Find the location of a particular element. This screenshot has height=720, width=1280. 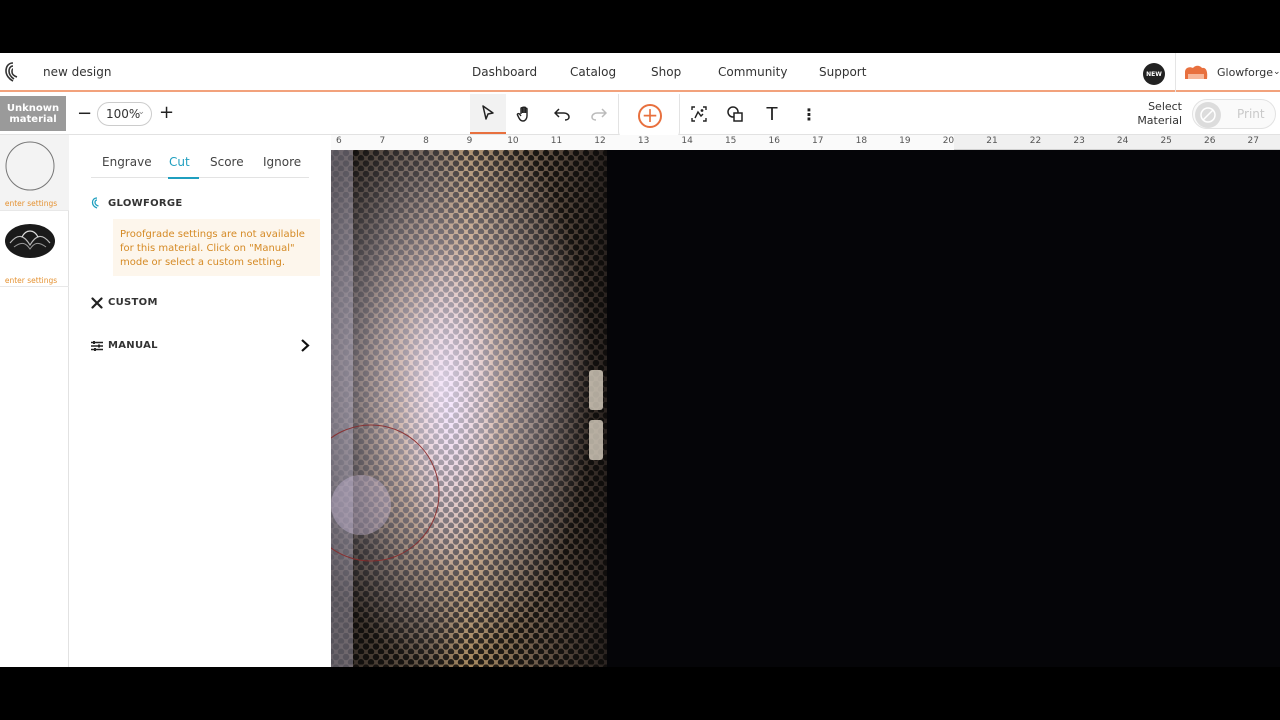

chevron-right-icon is located at coordinates (305, 345).